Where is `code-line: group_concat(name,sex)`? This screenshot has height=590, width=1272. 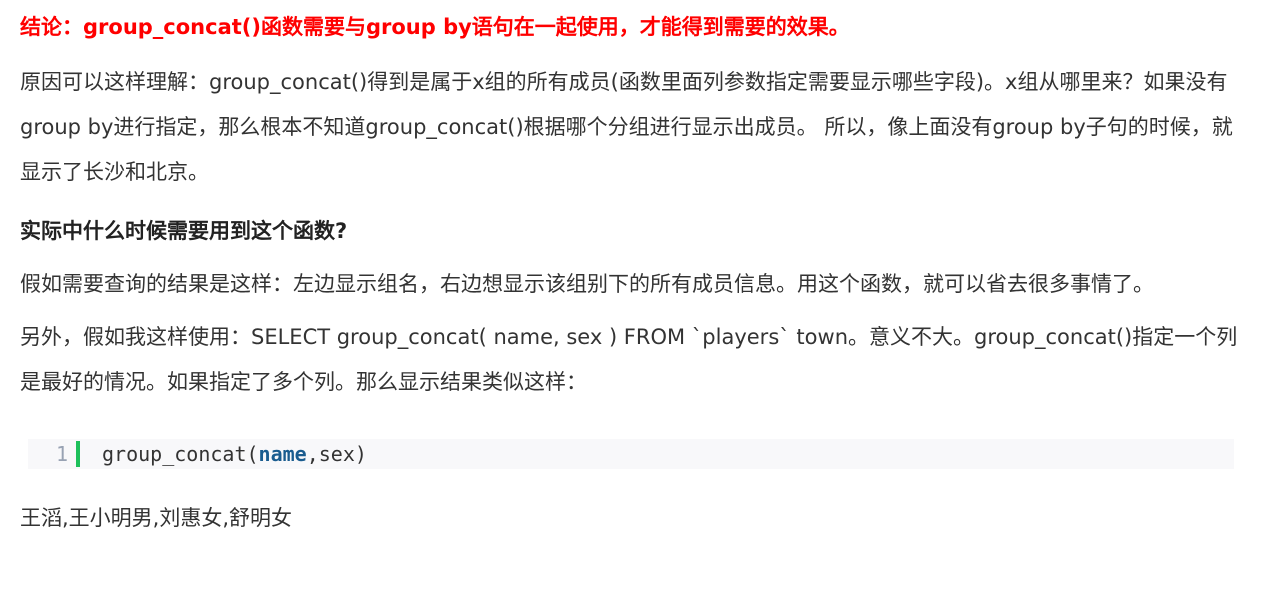
code-line: group_concat(name,sex) is located at coordinates (234, 454).